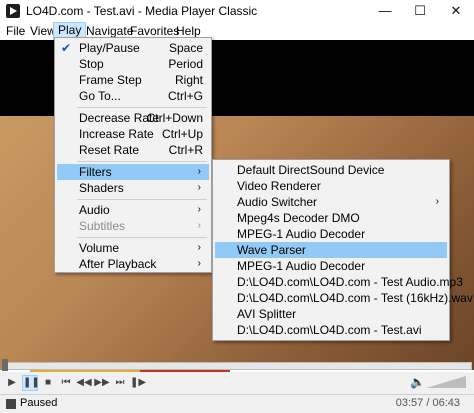  What do you see at coordinates (133, 118) in the screenshot?
I see `menu-item-decrease-rate: Decrease Rate Ctrl+Down` at bounding box center [133, 118].